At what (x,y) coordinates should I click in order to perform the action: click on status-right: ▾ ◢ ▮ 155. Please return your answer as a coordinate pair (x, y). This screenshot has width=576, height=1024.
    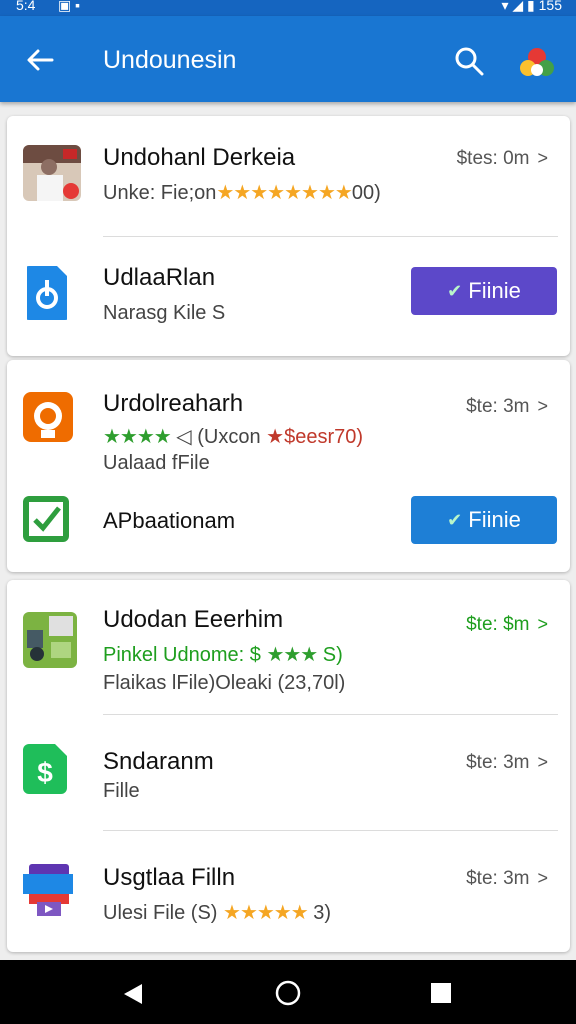
    Looking at the image, I should click on (531, 7).